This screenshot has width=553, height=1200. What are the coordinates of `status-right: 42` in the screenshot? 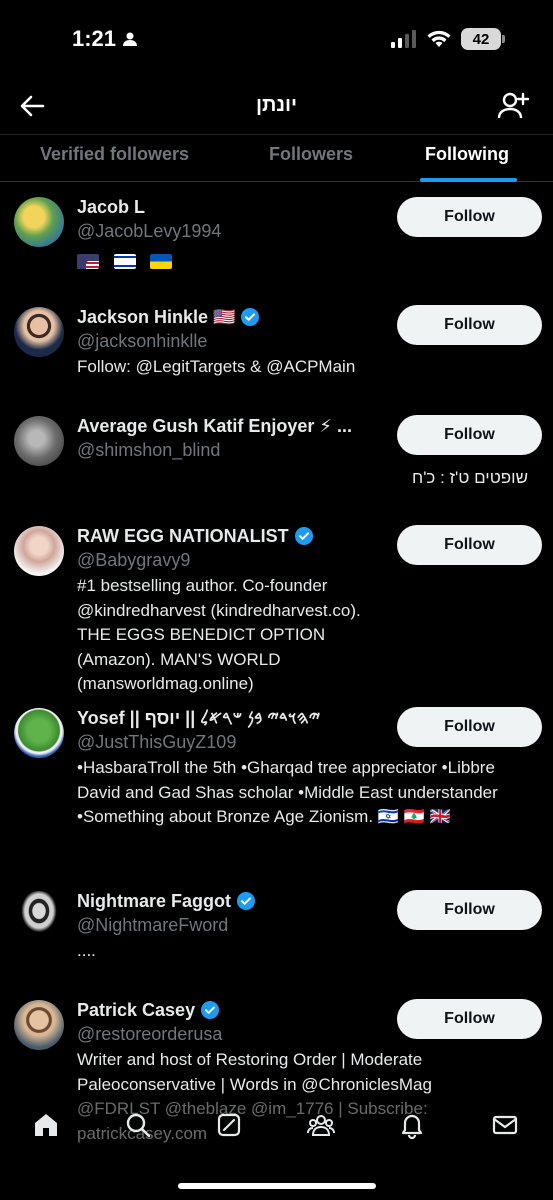 It's located at (448, 39).